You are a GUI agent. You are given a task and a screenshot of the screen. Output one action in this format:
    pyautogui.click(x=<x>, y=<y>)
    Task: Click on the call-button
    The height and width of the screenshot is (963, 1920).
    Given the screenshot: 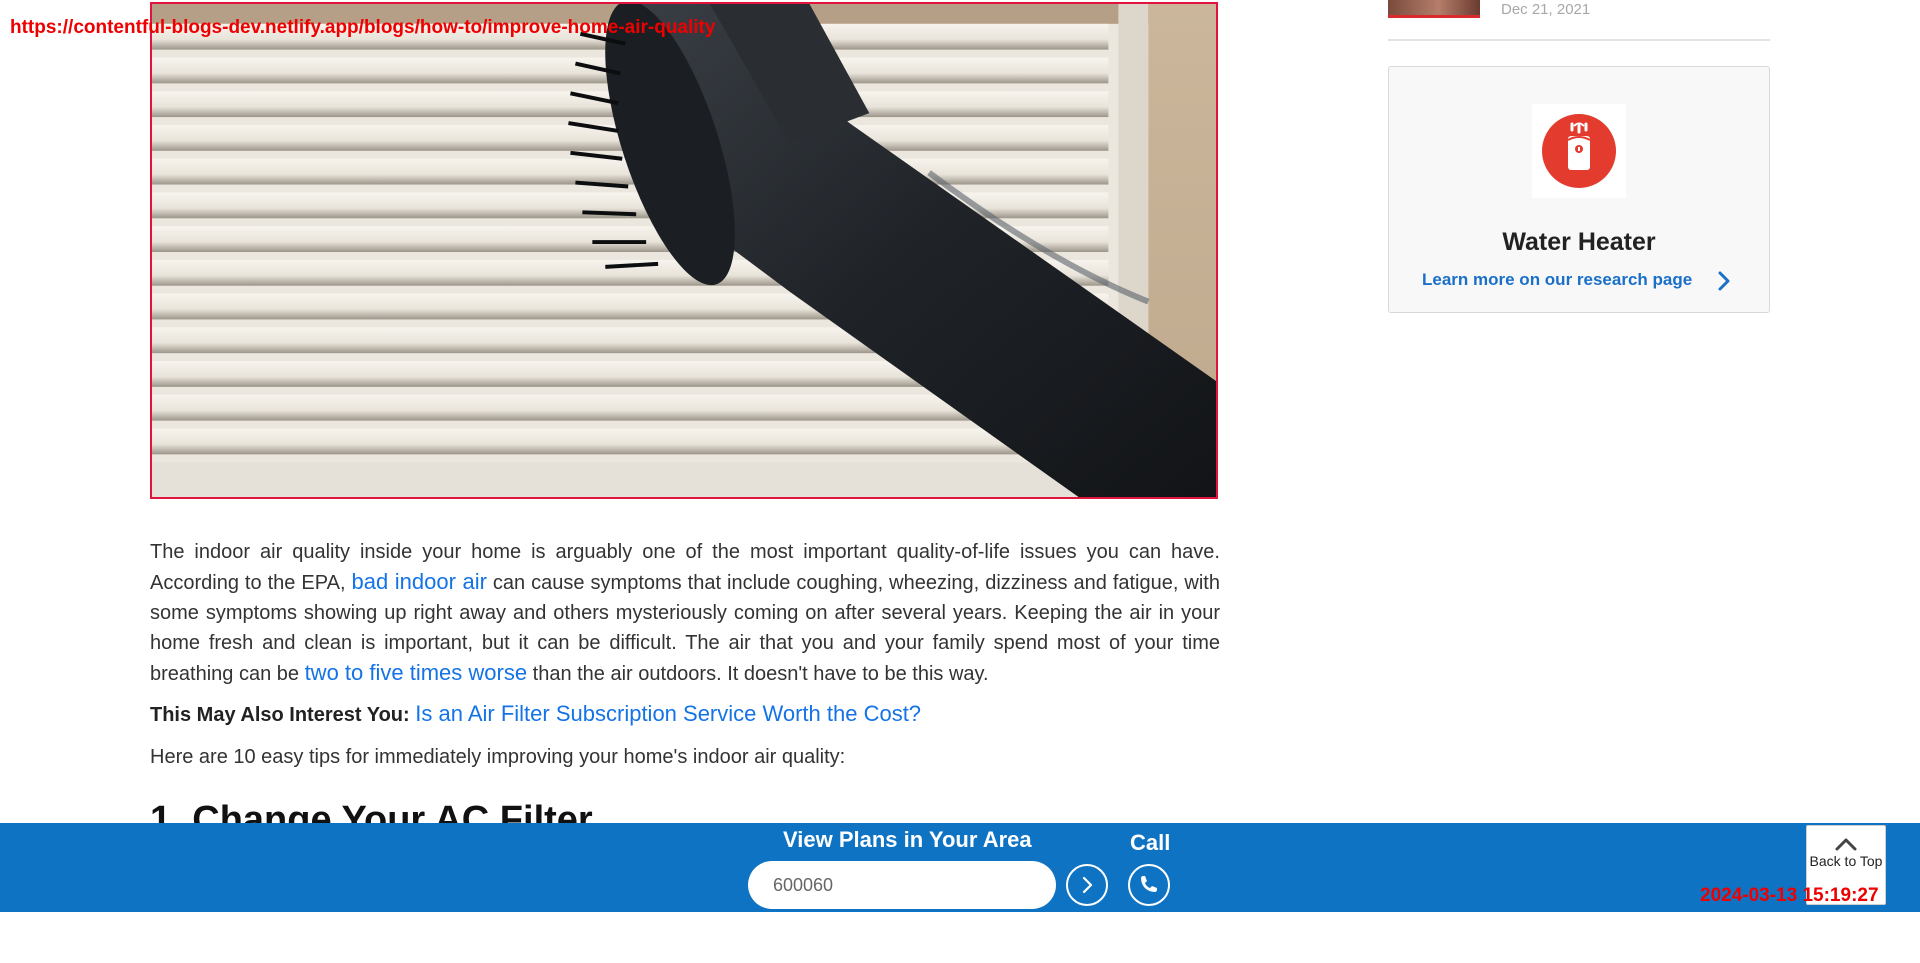 What is the action you would take?
    pyautogui.click(x=1149, y=885)
    